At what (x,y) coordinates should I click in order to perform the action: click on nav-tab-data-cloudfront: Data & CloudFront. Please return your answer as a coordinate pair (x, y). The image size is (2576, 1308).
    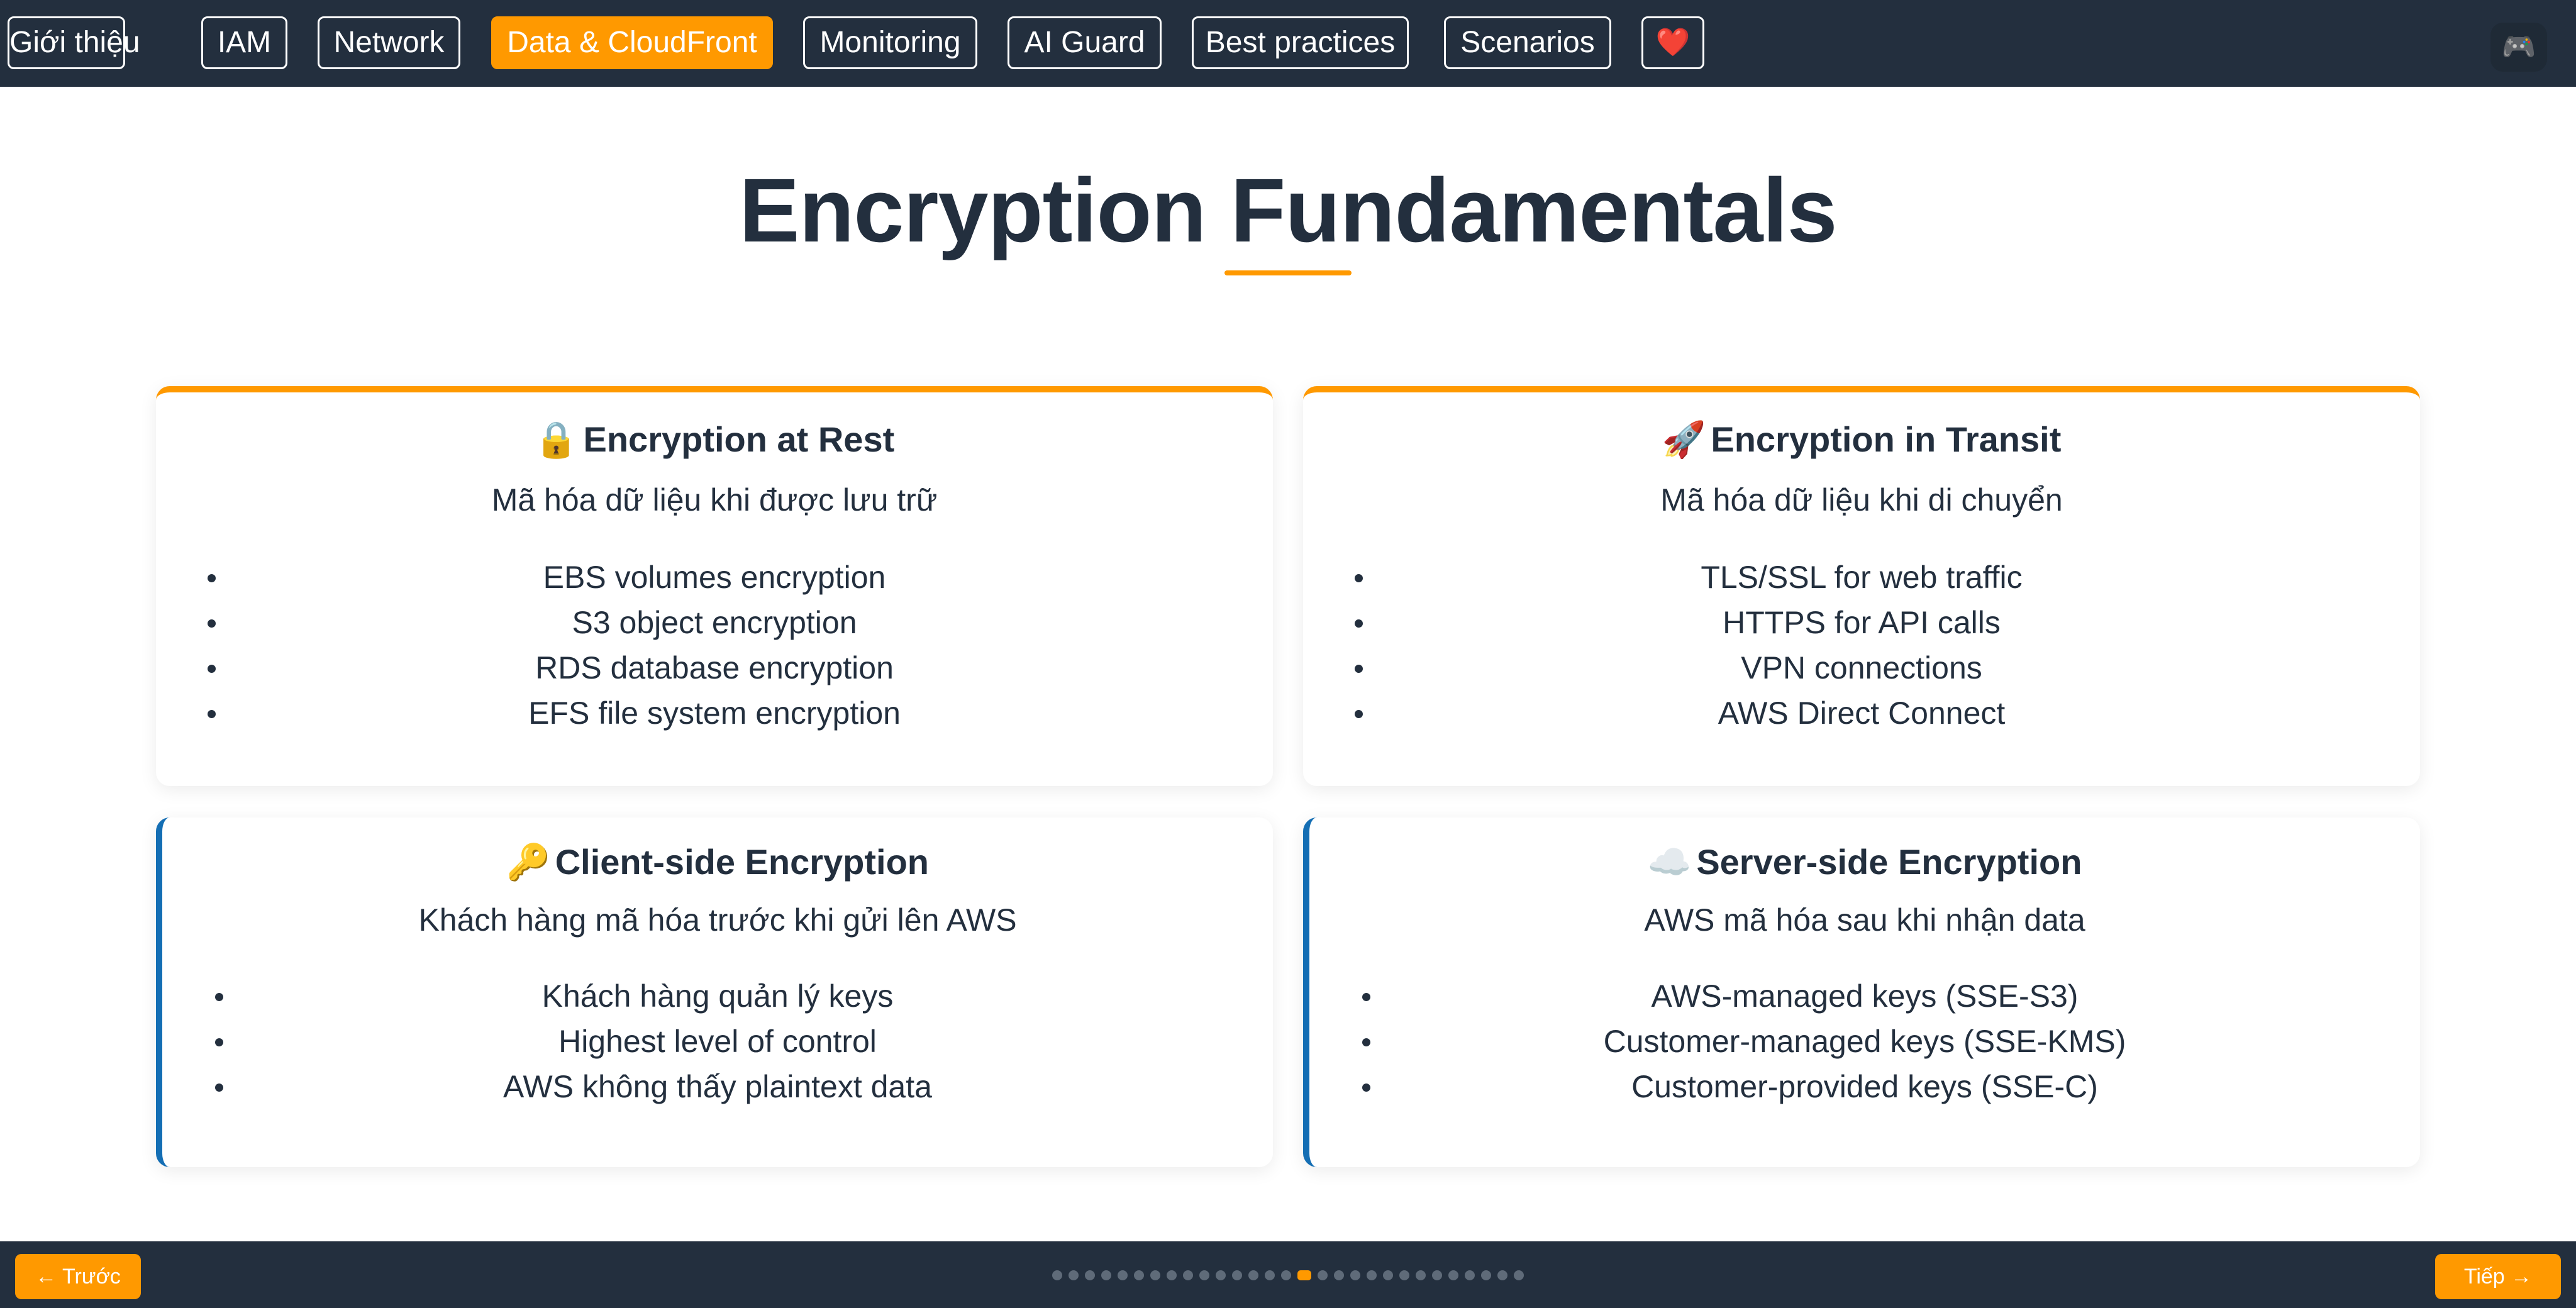
    Looking at the image, I should click on (632, 42).